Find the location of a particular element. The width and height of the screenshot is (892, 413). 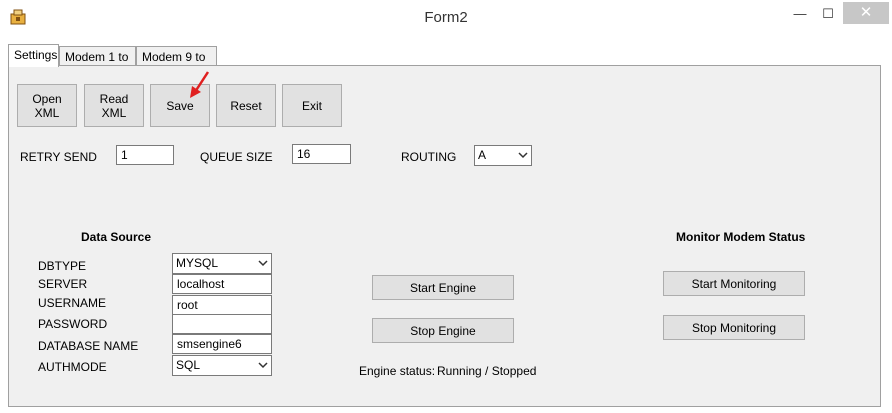

routing-label: ROUTING is located at coordinates (429, 157).